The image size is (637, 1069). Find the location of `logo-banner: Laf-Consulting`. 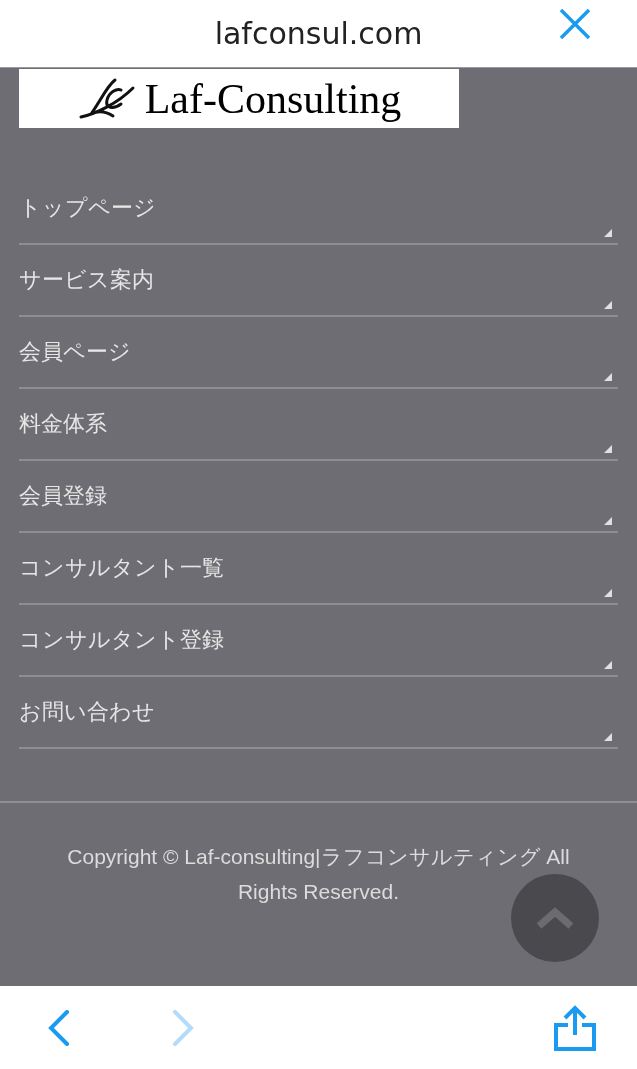

logo-banner: Laf-Consulting is located at coordinates (239, 98).